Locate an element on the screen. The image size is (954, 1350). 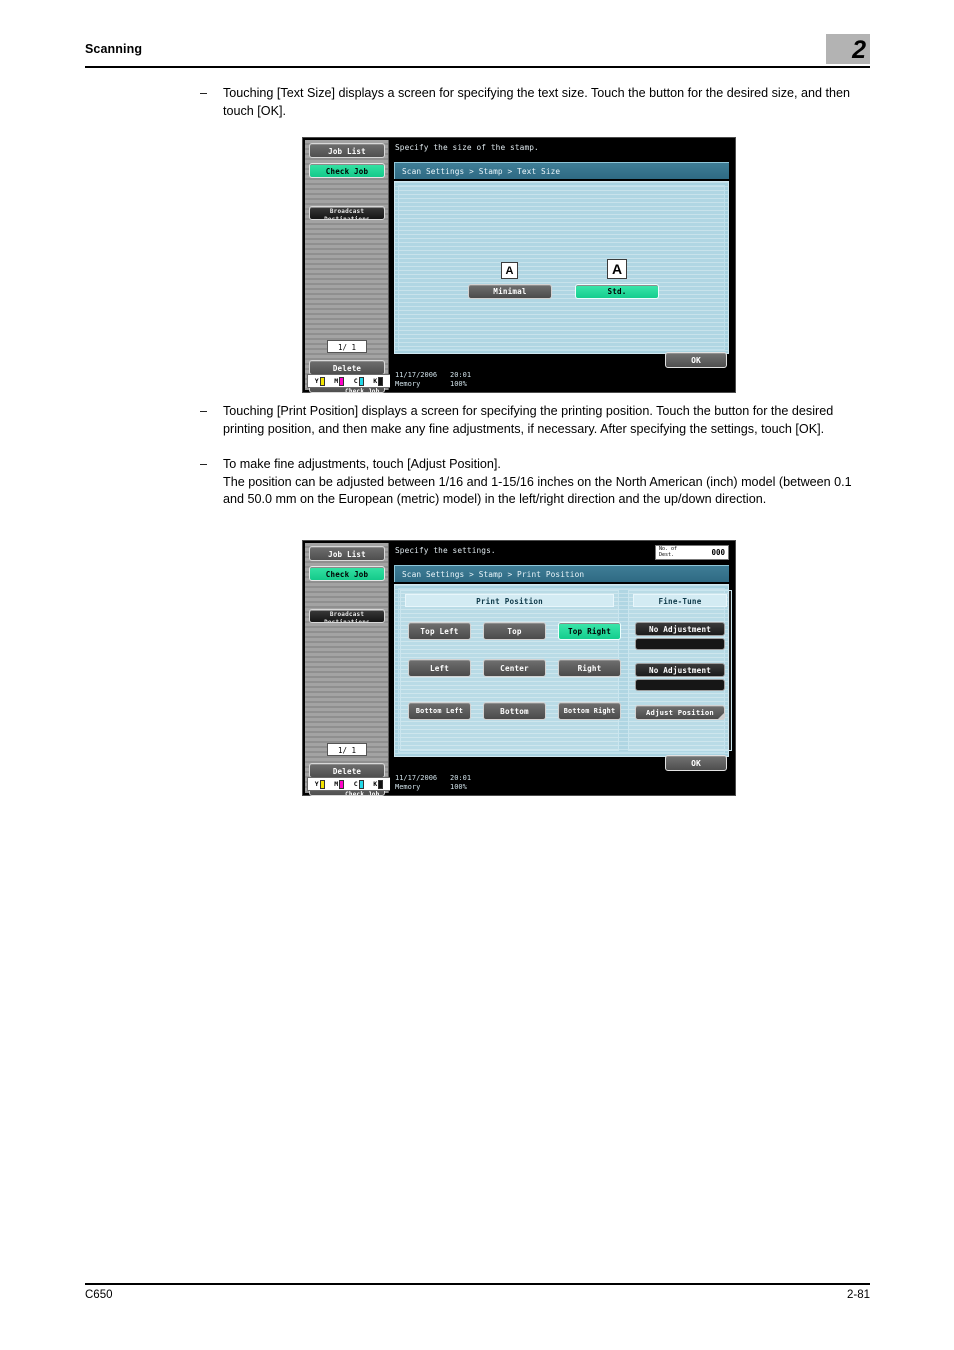
chapter-number-badge: 2 is located at coordinates (848, 49).